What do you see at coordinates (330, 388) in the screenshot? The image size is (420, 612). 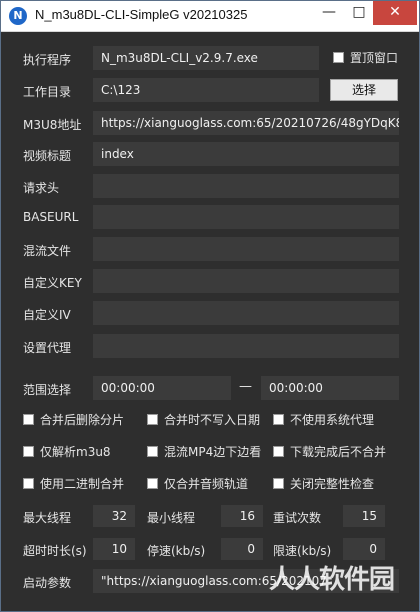 I see `range-end-field: 00:00:00` at bounding box center [330, 388].